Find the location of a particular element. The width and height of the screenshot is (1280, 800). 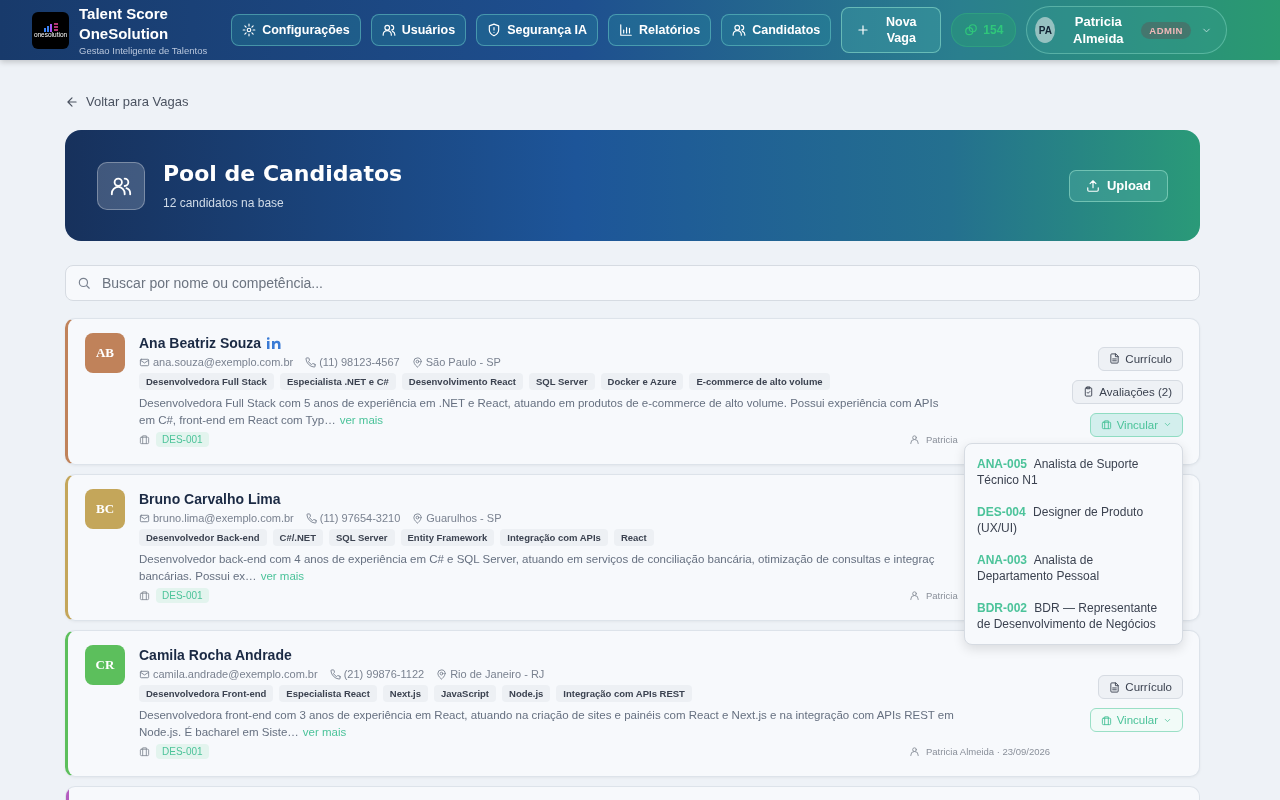

skill-tag: E-commerce de alto volume is located at coordinates (759, 381).